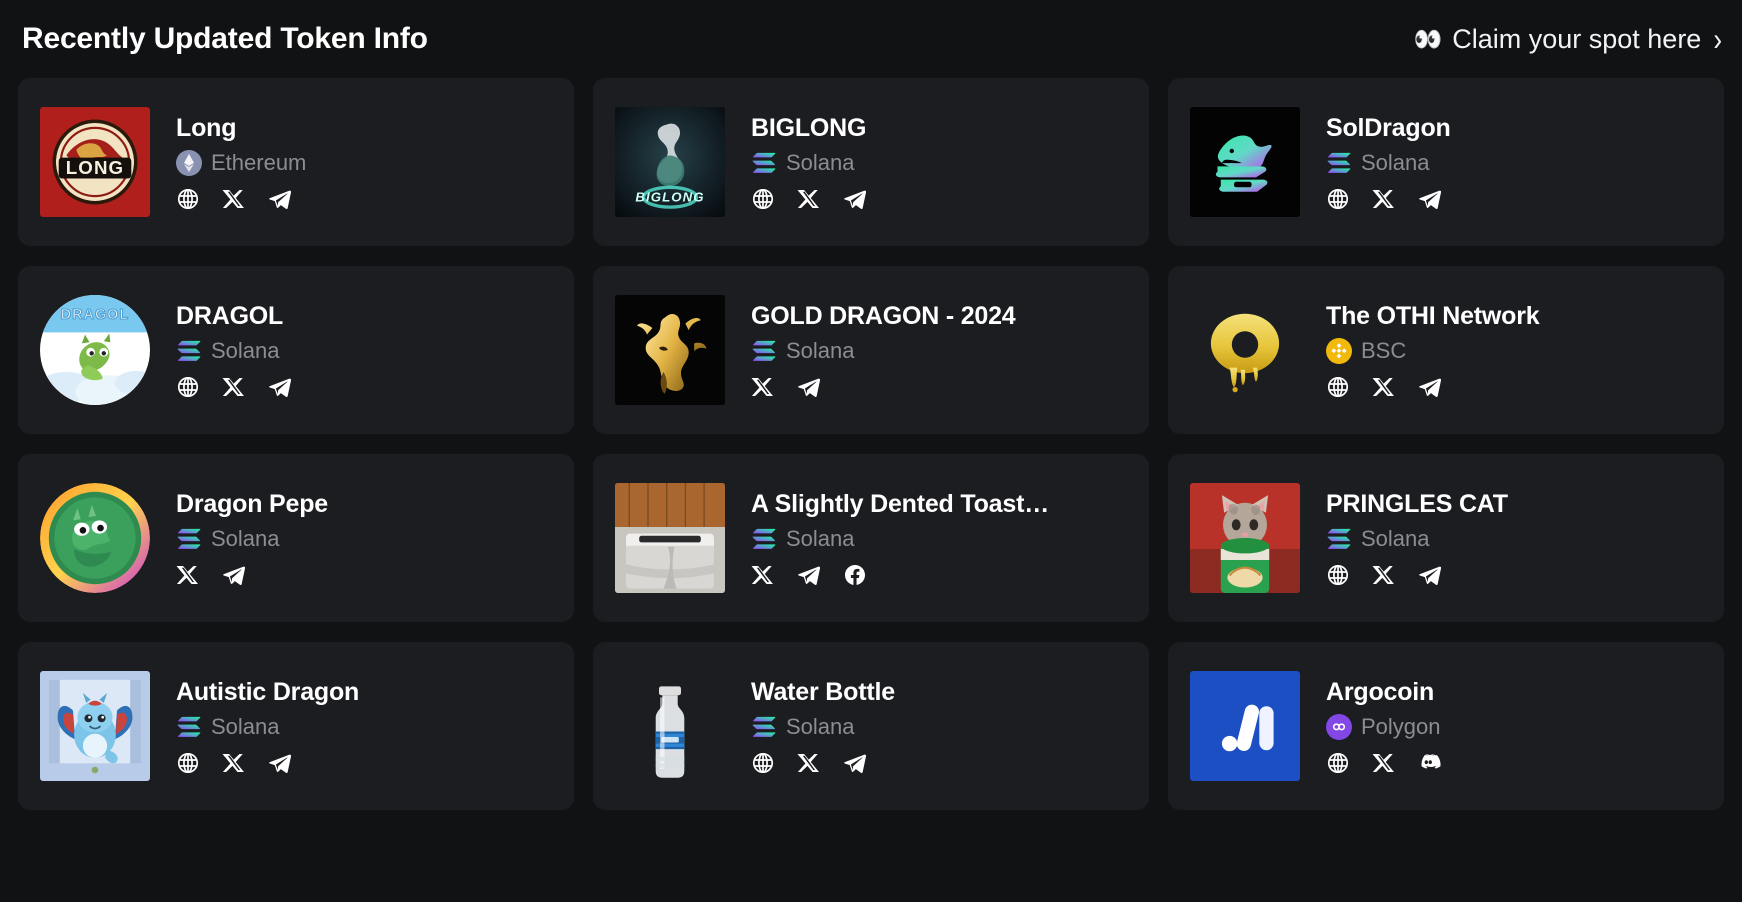 Image resolution: width=1742 pixels, height=902 pixels. Describe the element at coordinates (268, 691) in the screenshot. I see `token-name: Autistic Dragon` at that location.